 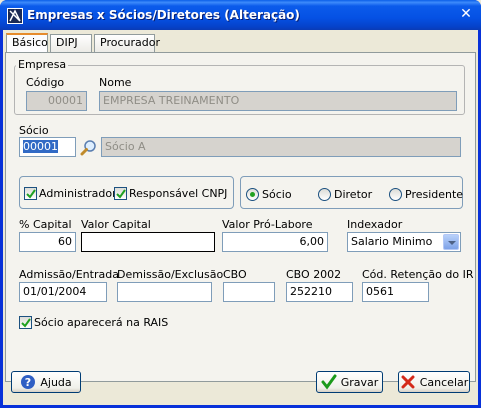 I want to click on socio-code-value: 00001, so click(x=40, y=146).